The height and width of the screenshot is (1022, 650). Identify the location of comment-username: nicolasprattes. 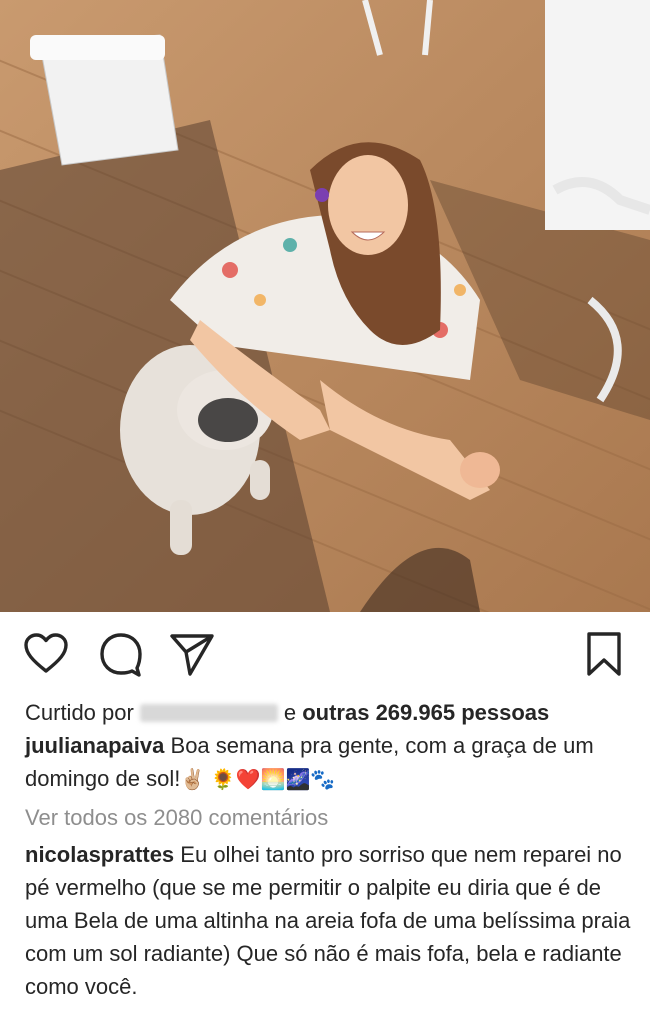
(99, 854).